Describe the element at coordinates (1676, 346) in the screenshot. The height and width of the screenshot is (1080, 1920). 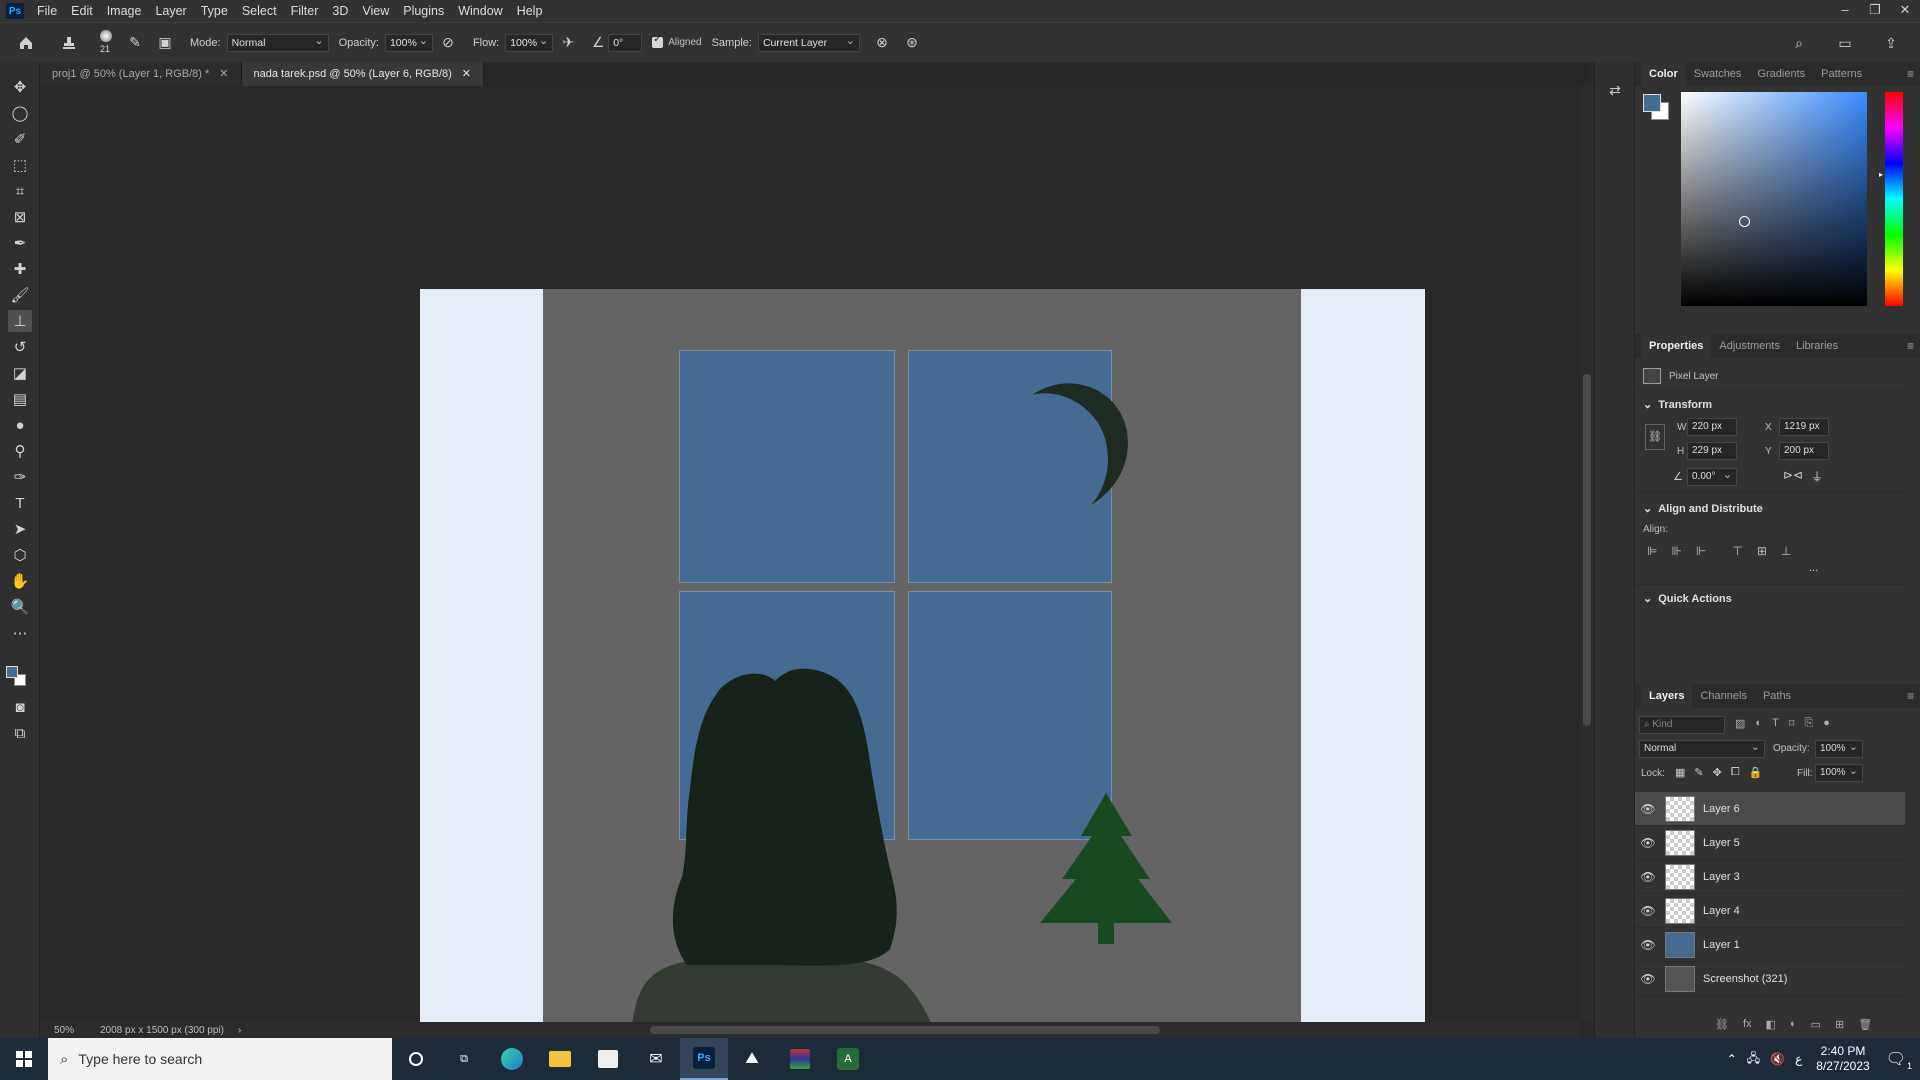
I see `tab-properties: Properties` at that location.